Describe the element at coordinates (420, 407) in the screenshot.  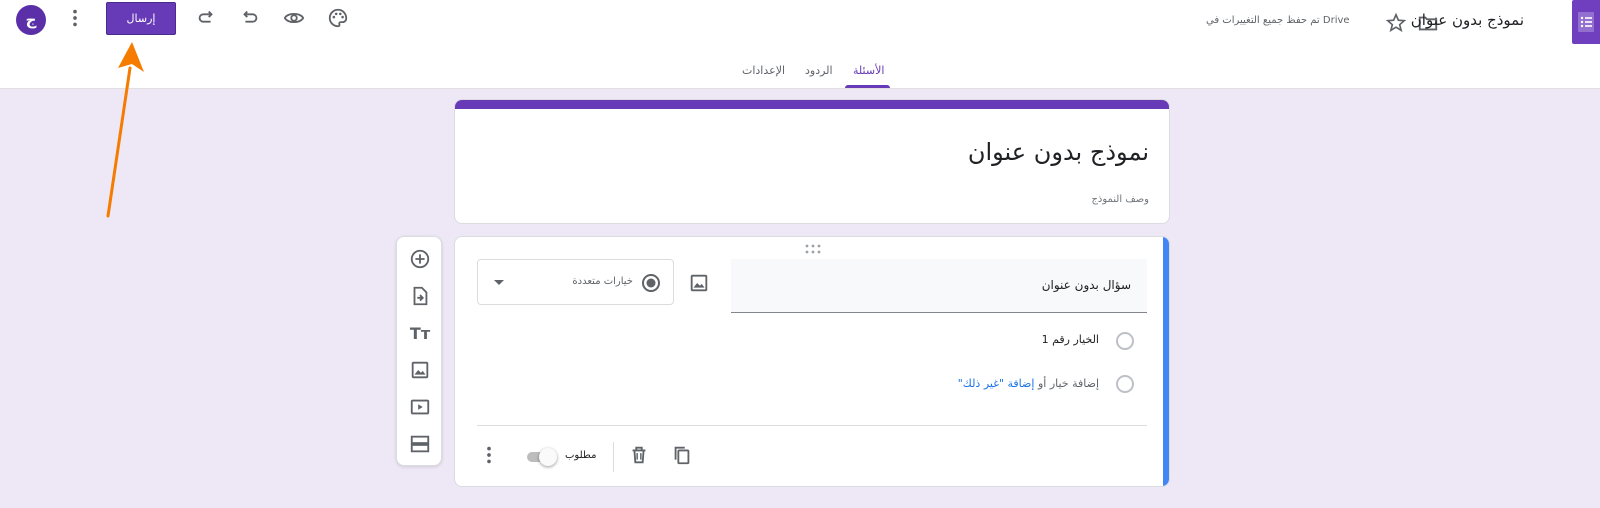
I see `add-video-icon` at that location.